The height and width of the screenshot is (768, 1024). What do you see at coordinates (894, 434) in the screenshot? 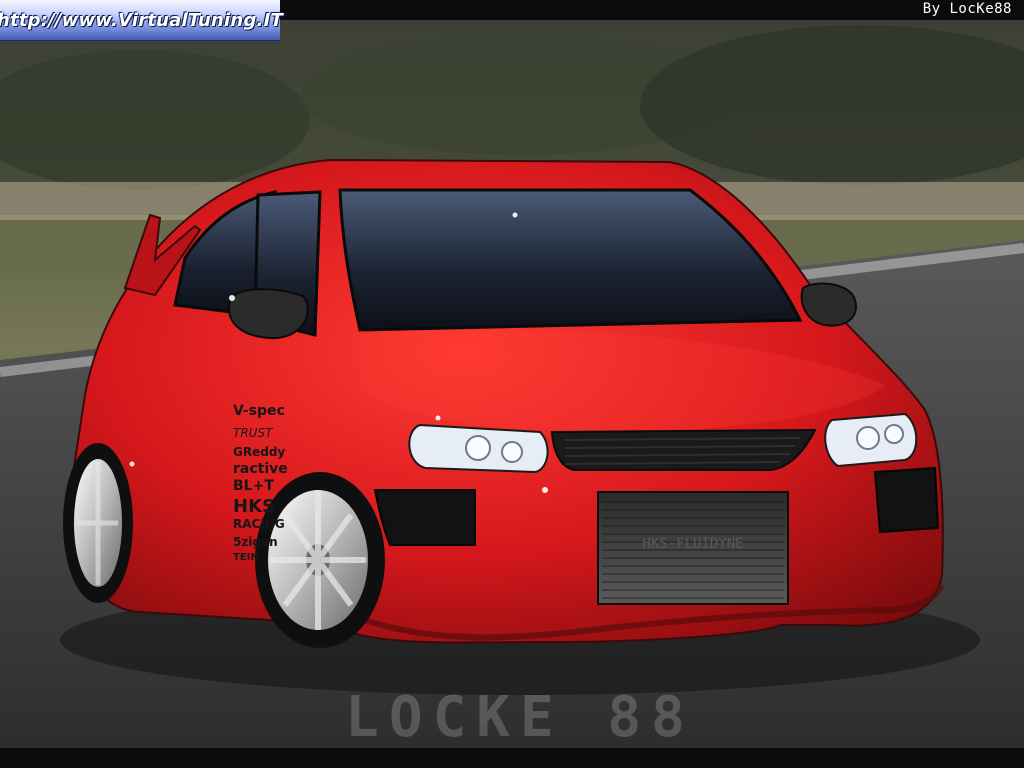
I see `right-headlight-inner` at bounding box center [894, 434].